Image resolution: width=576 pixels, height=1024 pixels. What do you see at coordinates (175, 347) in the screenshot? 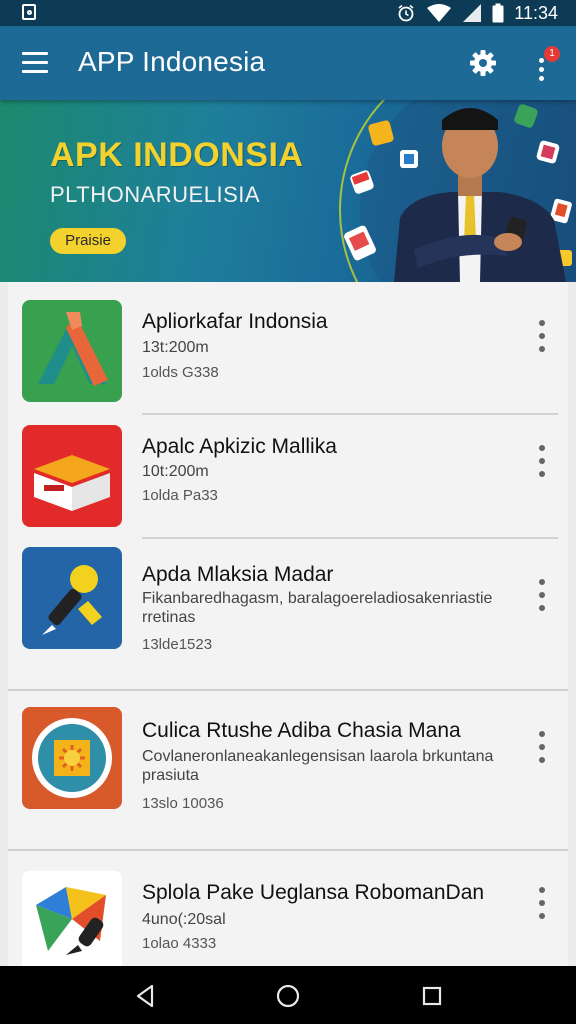
I see `app-subtitle: 13t:200m` at bounding box center [175, 347].